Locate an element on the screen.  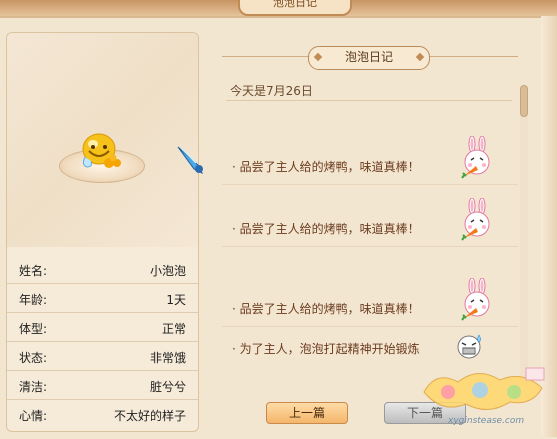
stat-row-mood: 心情: 不太好的样子 is located at coordinates (102, 414).